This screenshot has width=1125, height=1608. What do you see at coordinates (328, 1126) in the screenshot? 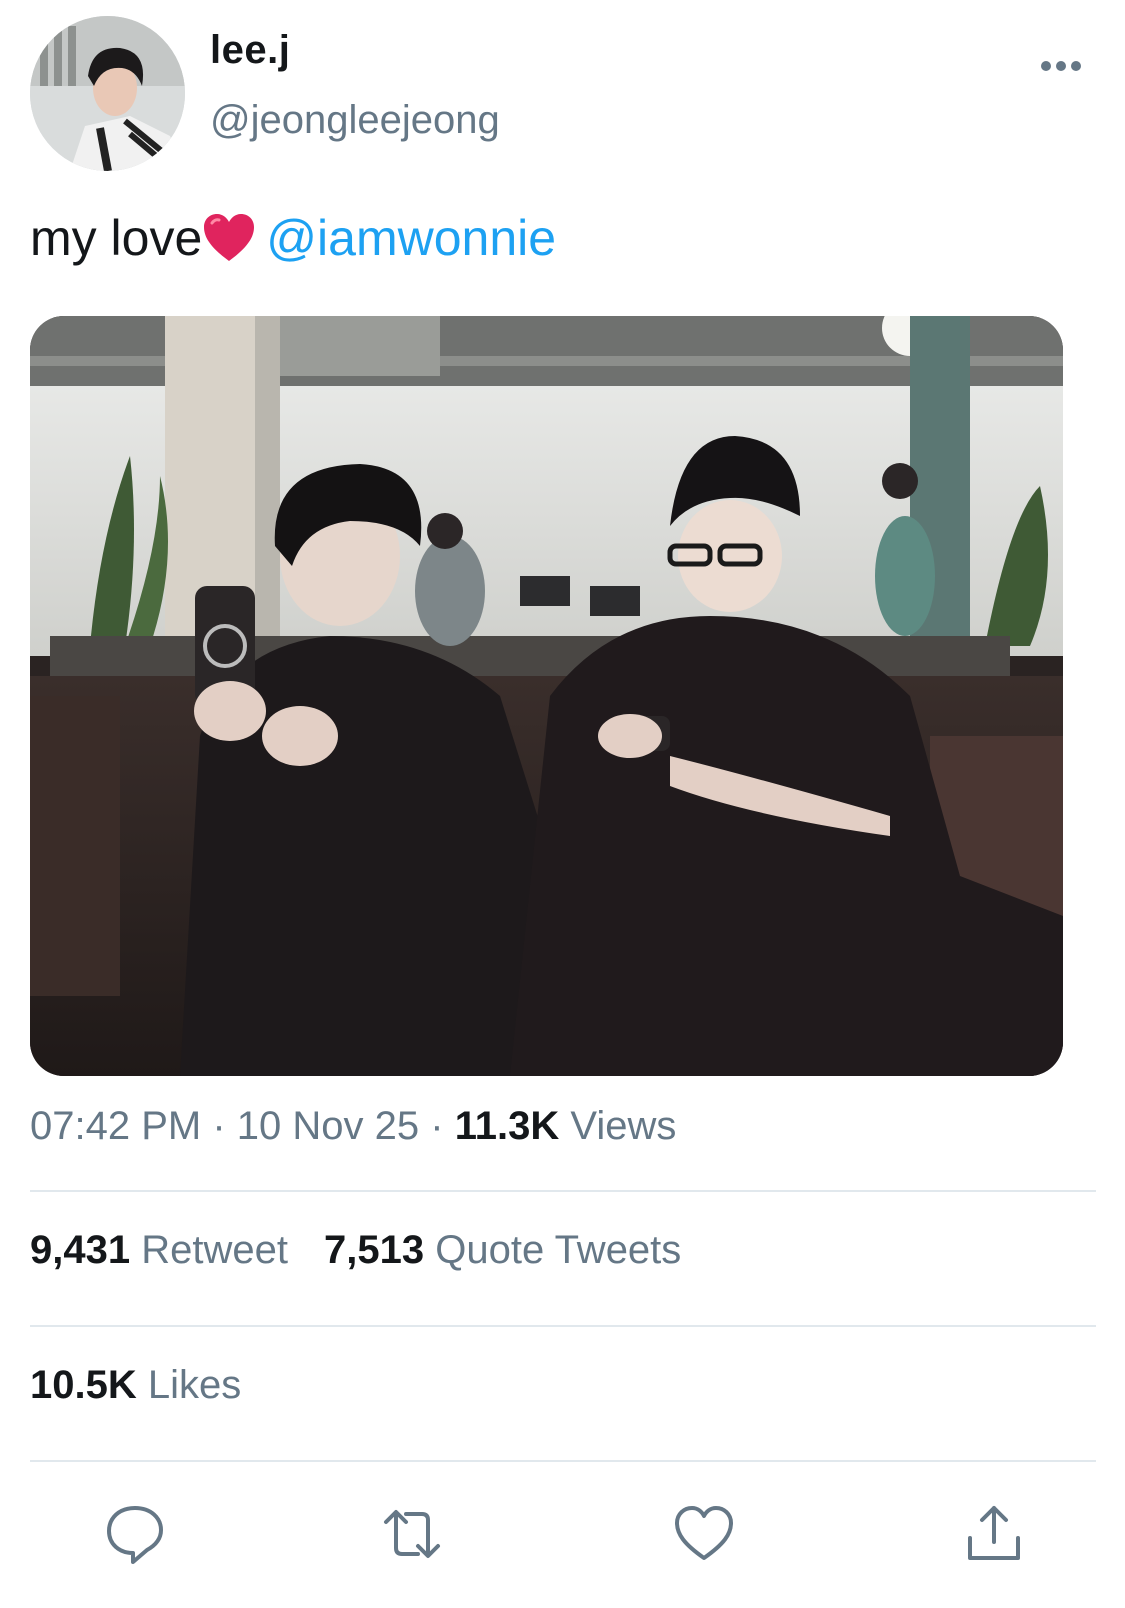
I see `tweet-date: 10 Nov 25` at bounding box center [328, 1126].